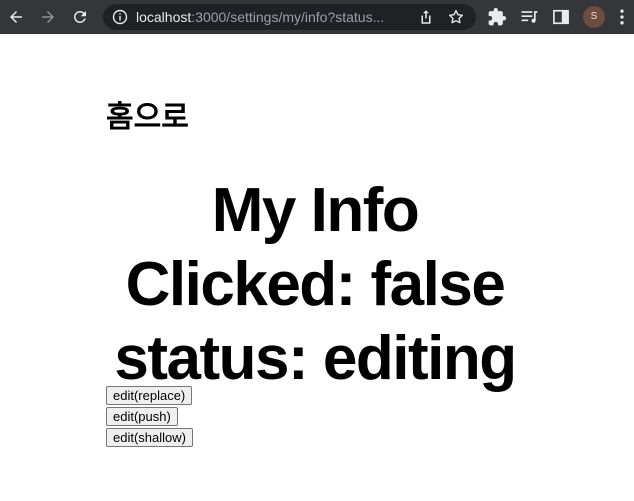 Image resolution: width=634 pixels, height=501 pixels. Describe the element at coordinates (622, 17) in the screenshot. I see `more-menu-icon` at that location.